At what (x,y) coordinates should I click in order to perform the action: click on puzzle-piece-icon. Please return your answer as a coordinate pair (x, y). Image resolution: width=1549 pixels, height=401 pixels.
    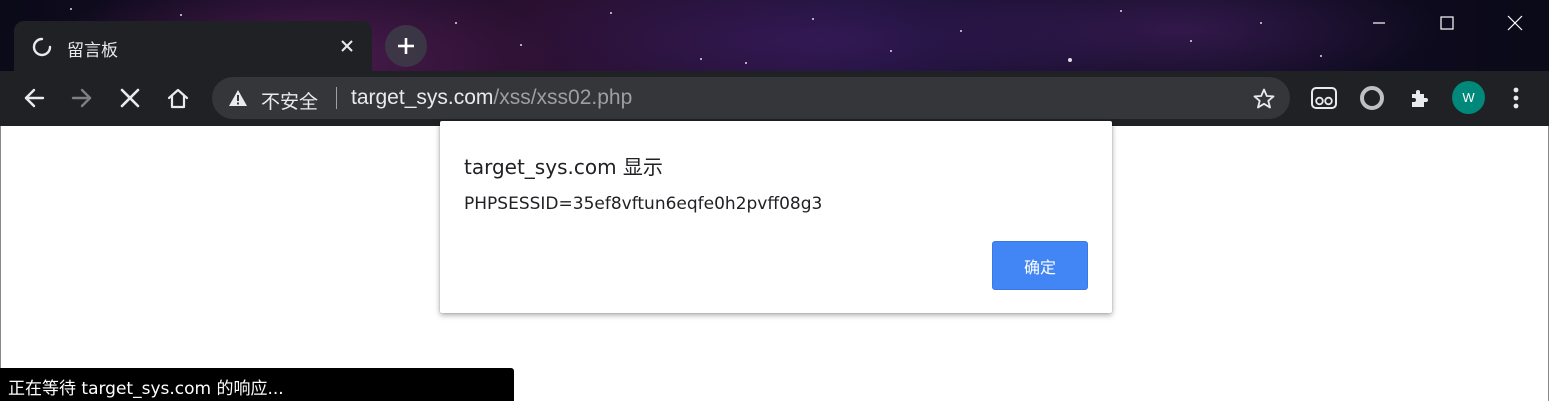
    Looking at the image, I should click on (1420, 98).